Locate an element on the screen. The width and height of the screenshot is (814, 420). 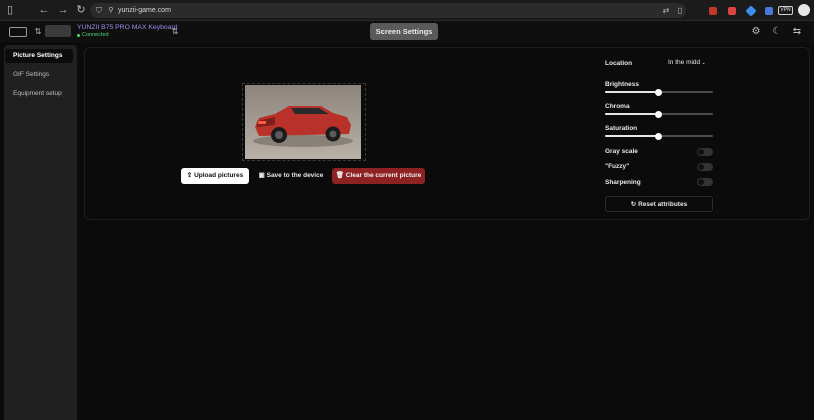
saturation-label: Saturation is located at coordinates (621, 128).